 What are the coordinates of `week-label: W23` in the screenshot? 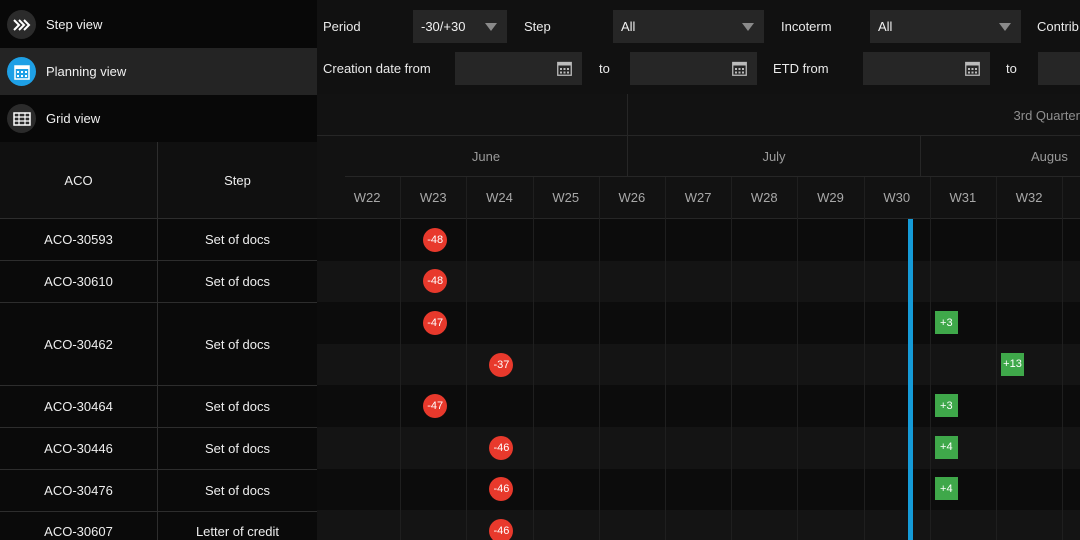 It's located at (433, 197).